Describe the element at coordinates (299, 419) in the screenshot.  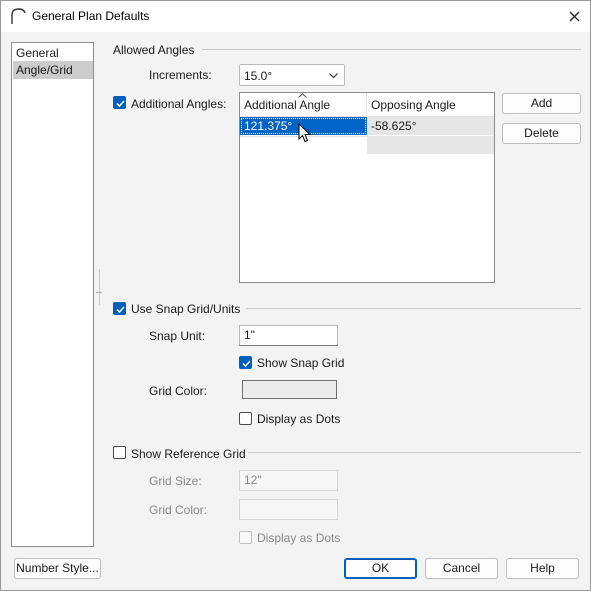
I see `display-as-dots-label: Display as Dots` at that location.